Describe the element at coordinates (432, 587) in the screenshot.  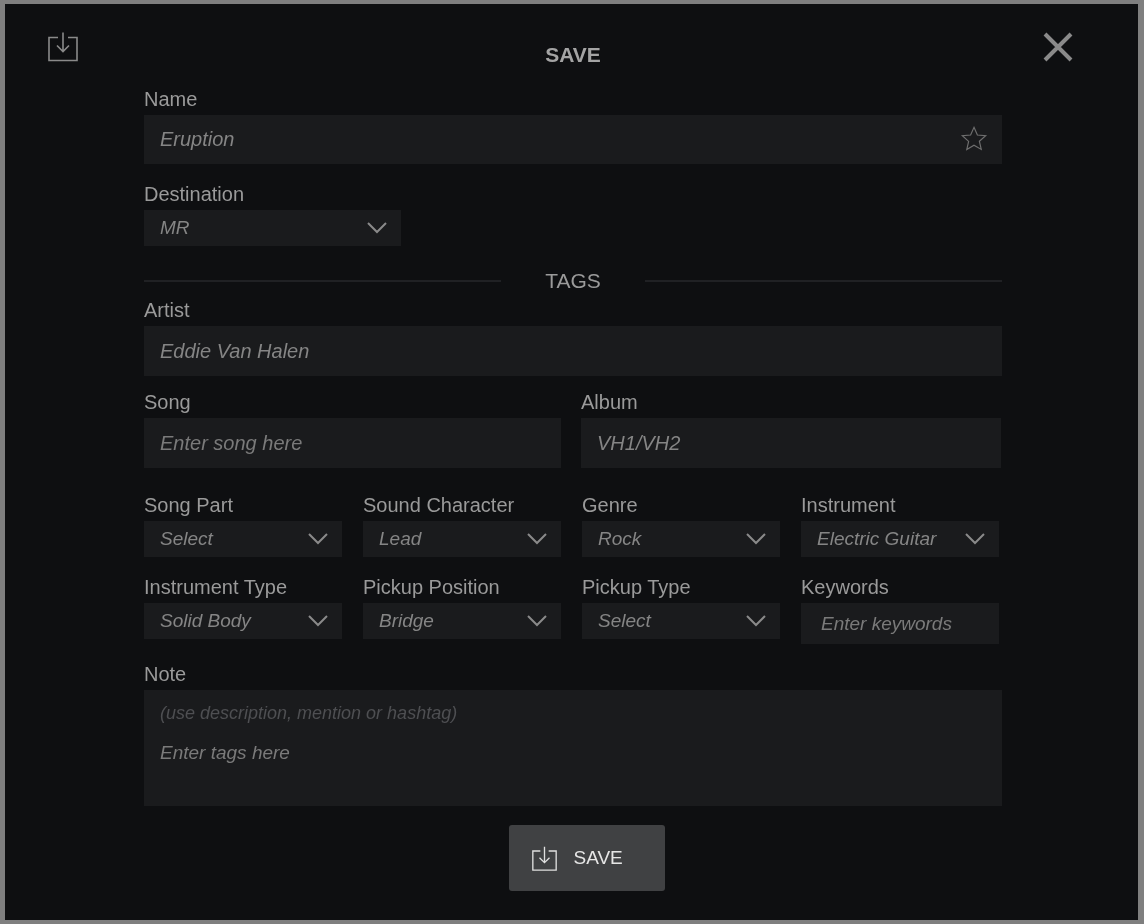
I see `field-label: Pickup Position` at that location.